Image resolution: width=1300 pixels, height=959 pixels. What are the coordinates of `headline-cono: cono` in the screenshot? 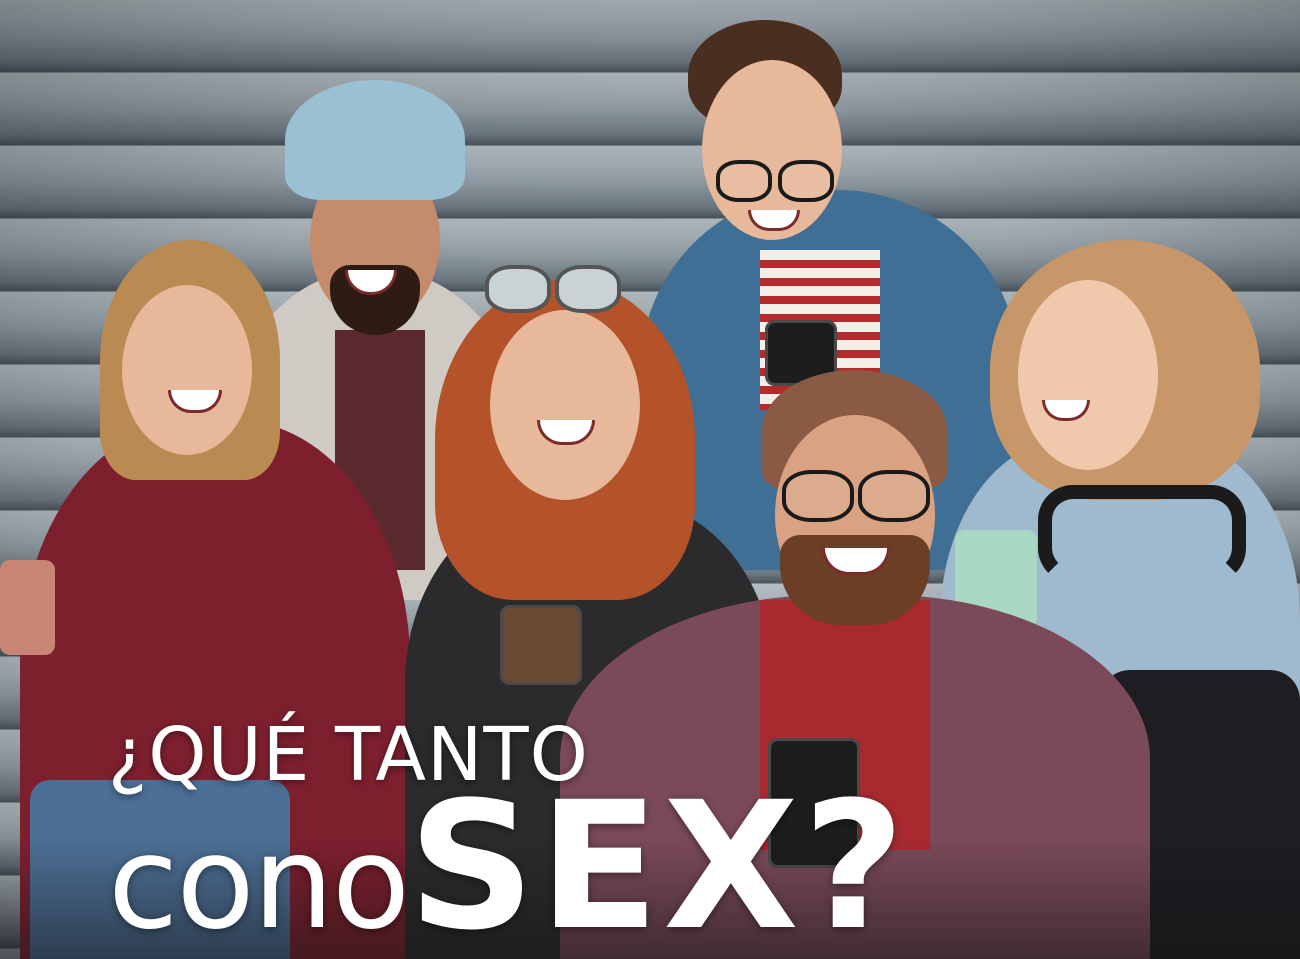 It's located at (259, 883).